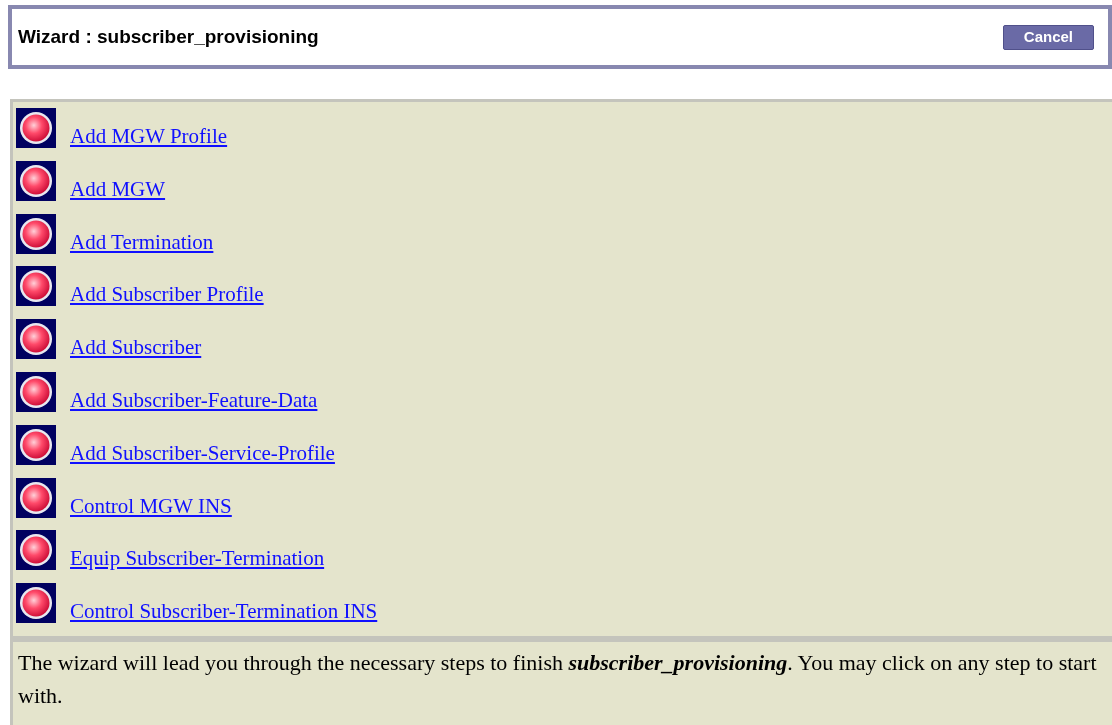  Describe the element at coordinates (149, 136) in the screenshot. I see `step-link: Add MGW Profile` at that location.